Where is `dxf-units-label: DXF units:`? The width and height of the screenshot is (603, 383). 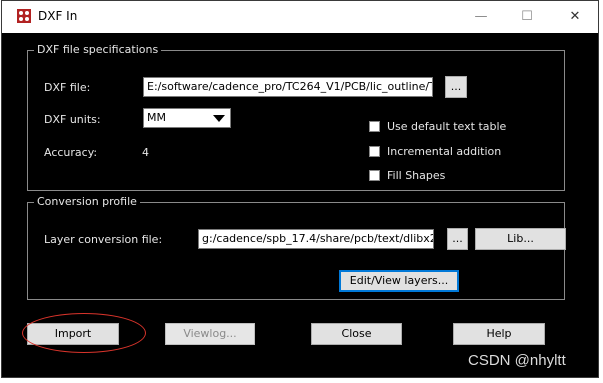 dxf-units-label: DXF units: is located at coordinates (72, 119).